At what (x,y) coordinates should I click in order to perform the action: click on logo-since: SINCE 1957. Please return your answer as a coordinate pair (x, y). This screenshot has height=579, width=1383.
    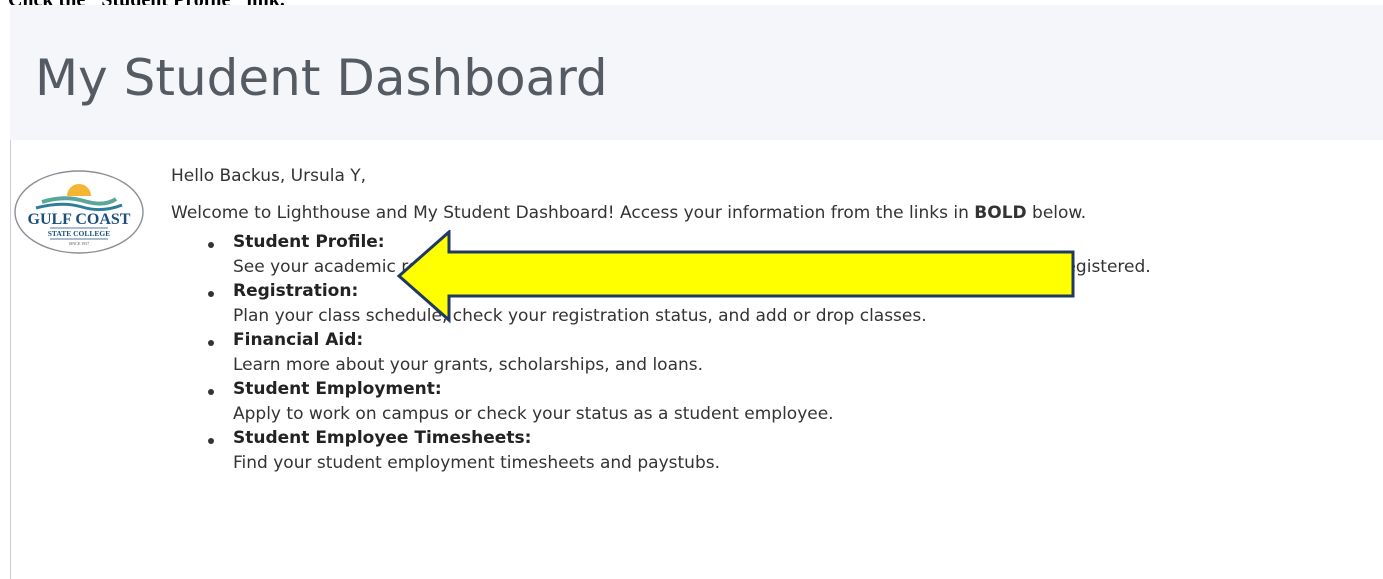
    Looking at the image, I should click on (79, 243).